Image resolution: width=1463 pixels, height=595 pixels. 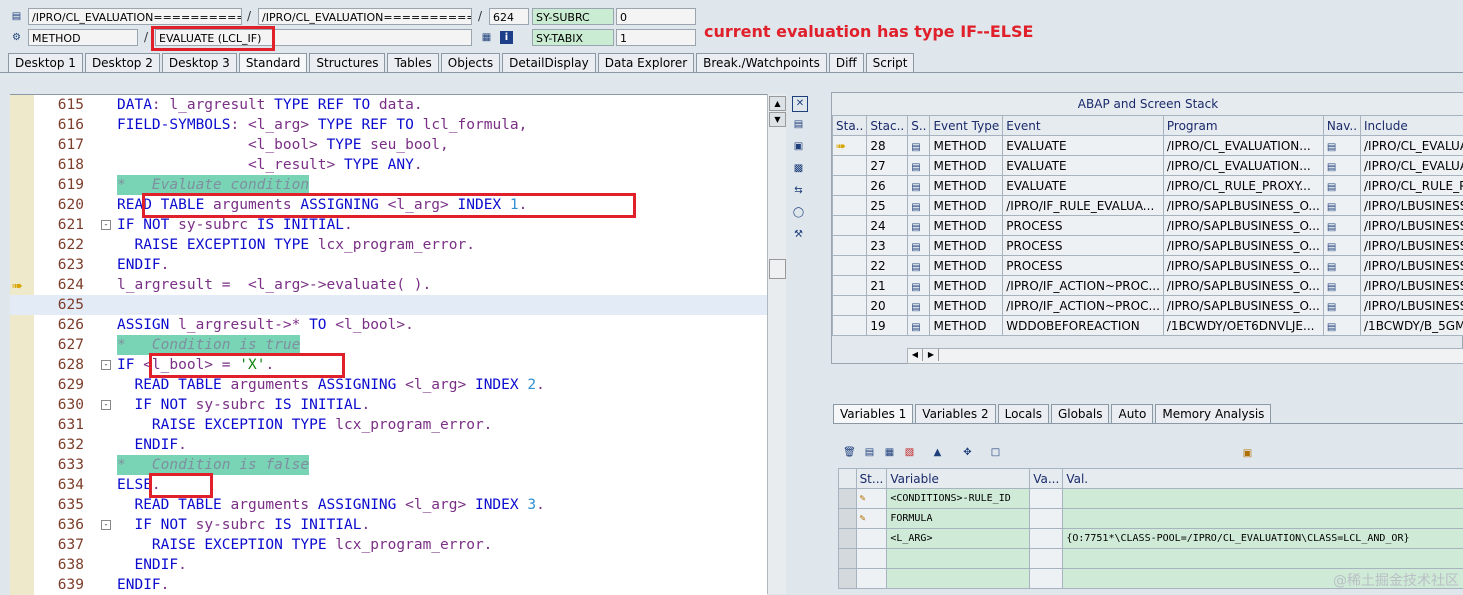 I want to click on code-line: 627* Condition is true, so click(x=388, y=345).